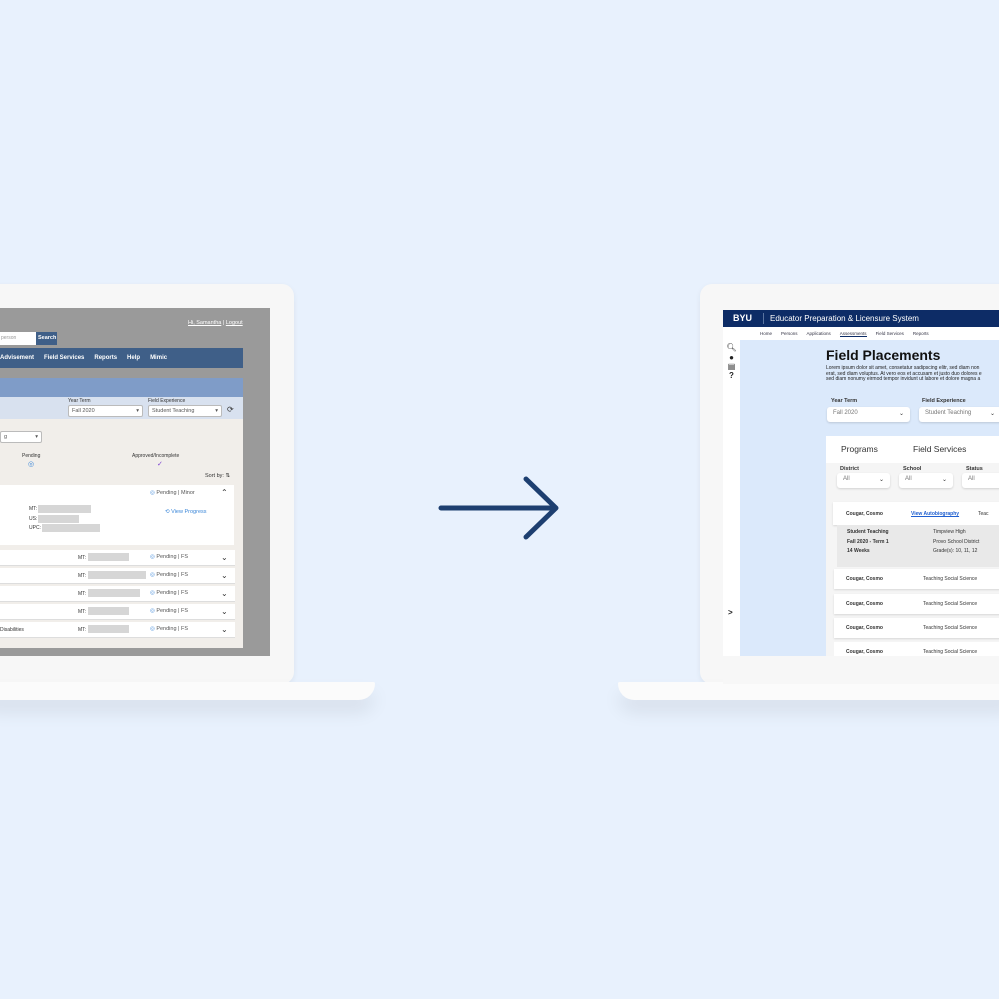 The image size is (999, 999). What do you see at coordinates (18, 338) in the screenshot?
I see `search-input: person` at bounding box center [18, 338].